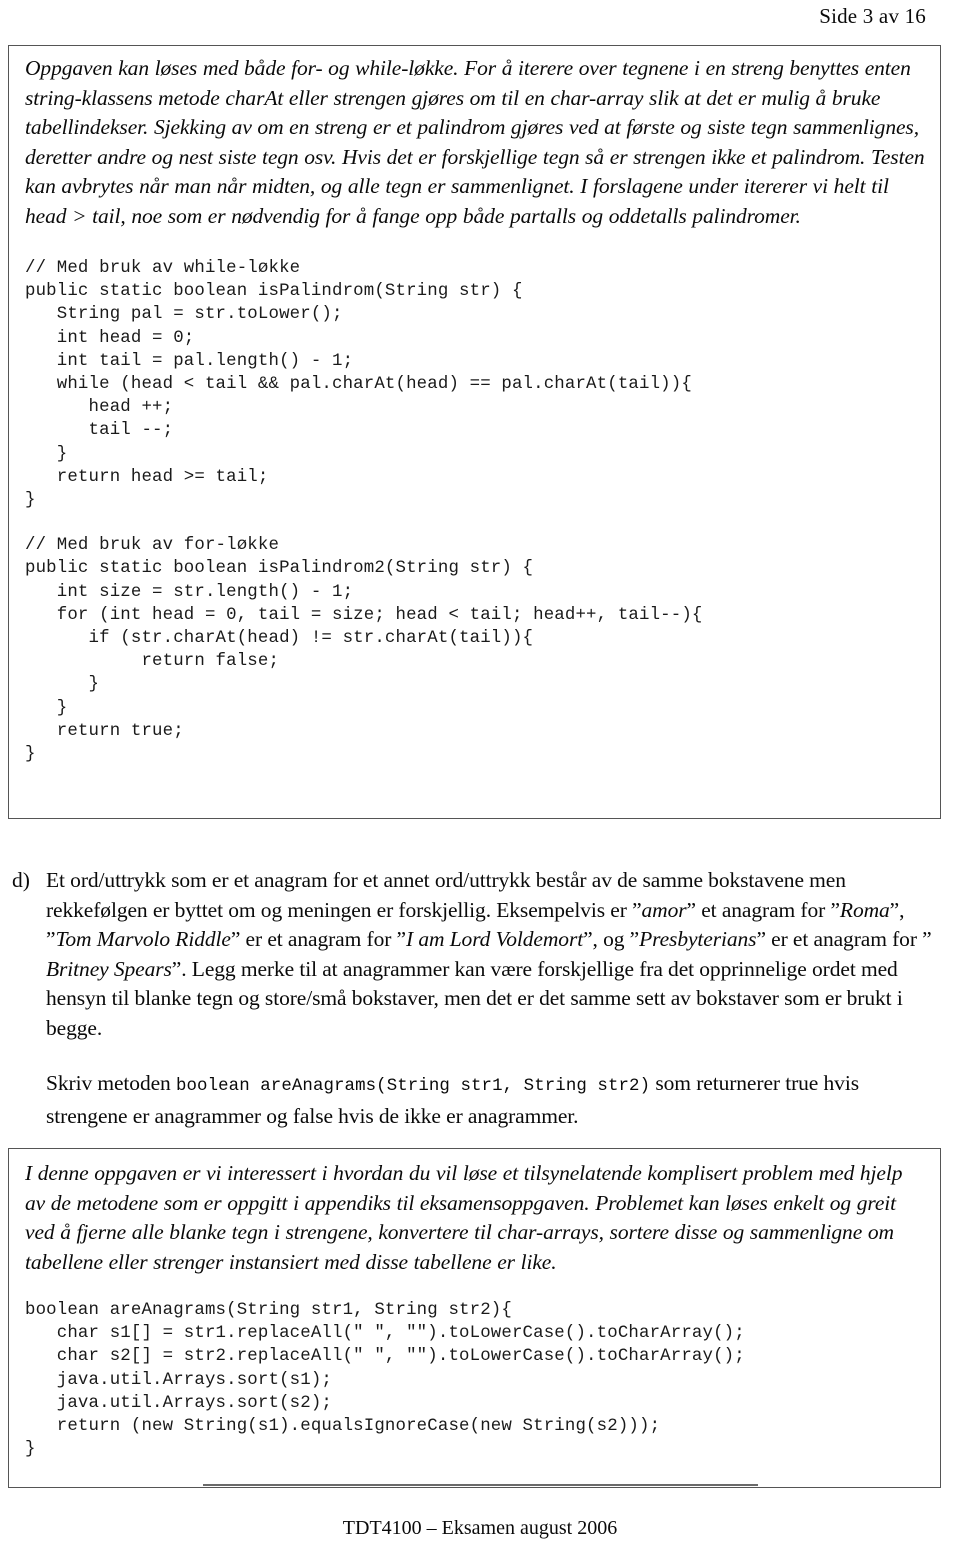 Image resolution: width=960 pixels, height=1549 pixels. I want to click on q-d-p2-seg1: Skriv metoden, so click(111, 1083).